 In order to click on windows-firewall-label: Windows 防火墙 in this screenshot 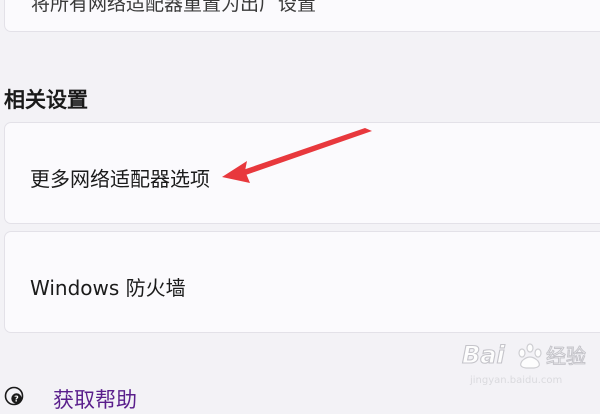, I will do `click(108, 288)`.